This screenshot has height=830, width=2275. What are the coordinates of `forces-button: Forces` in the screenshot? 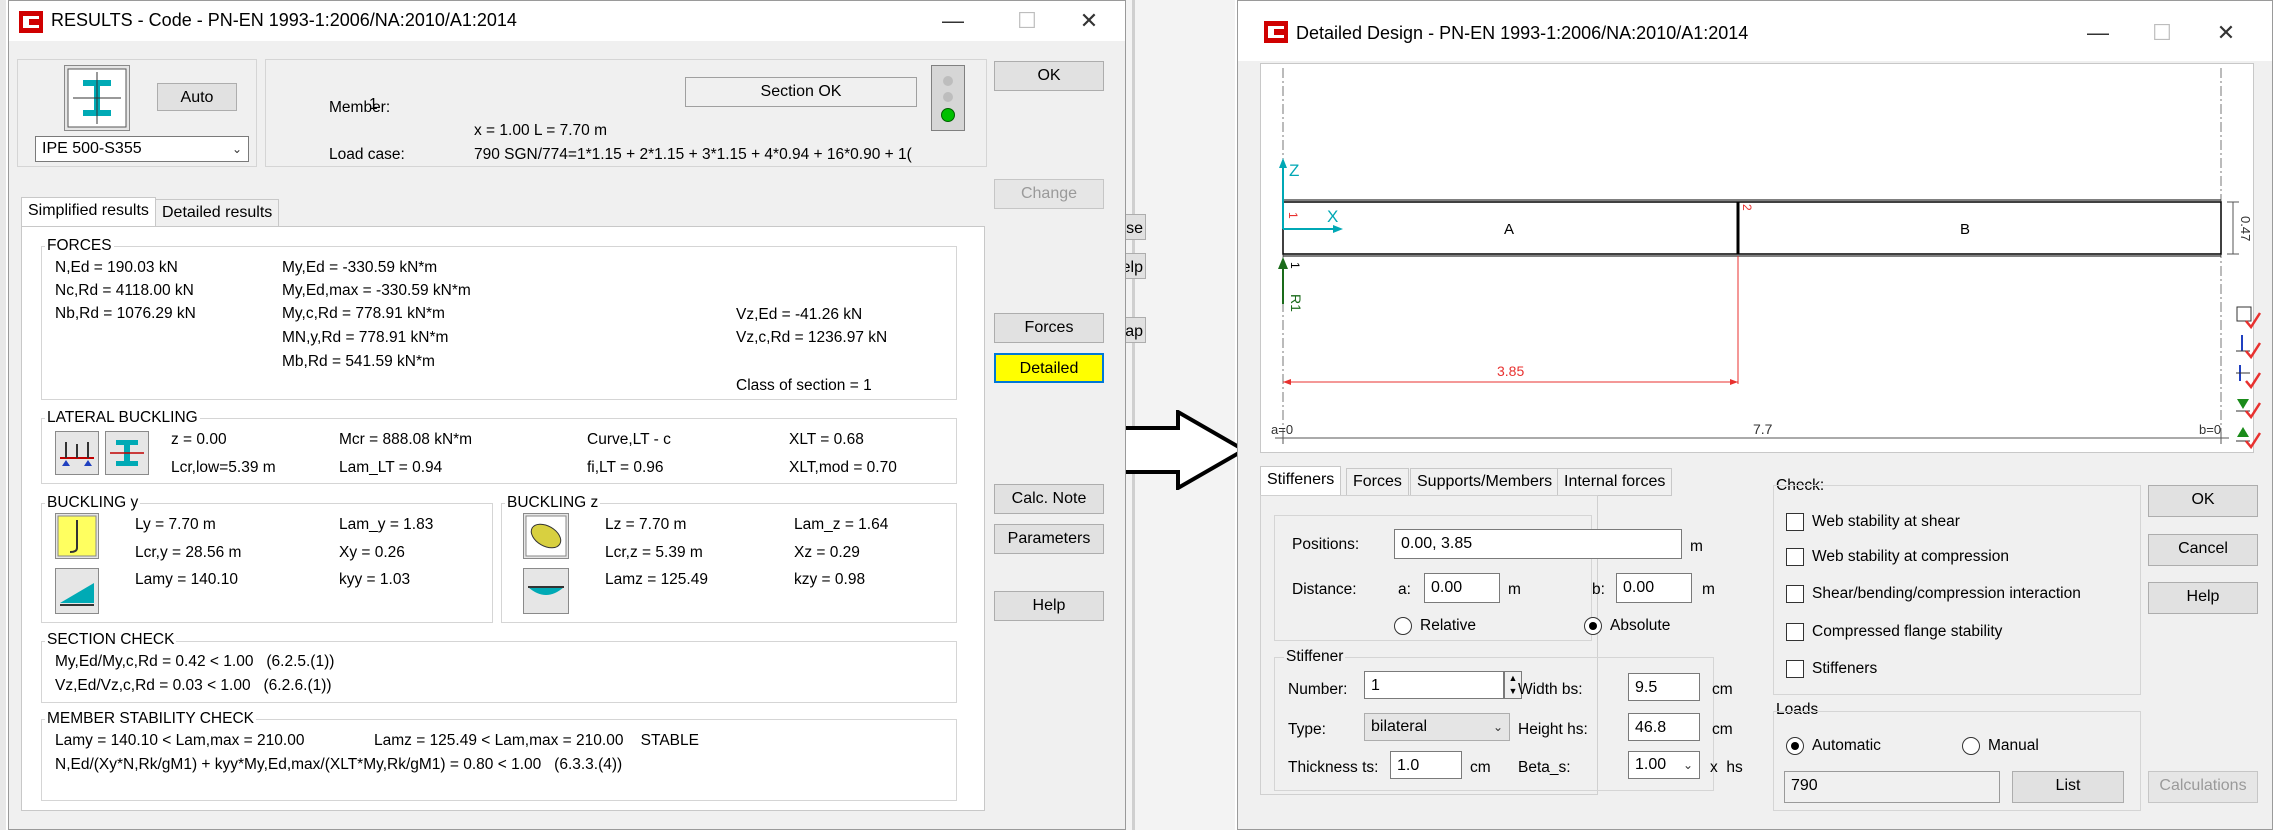 It's located at (1049, 328).